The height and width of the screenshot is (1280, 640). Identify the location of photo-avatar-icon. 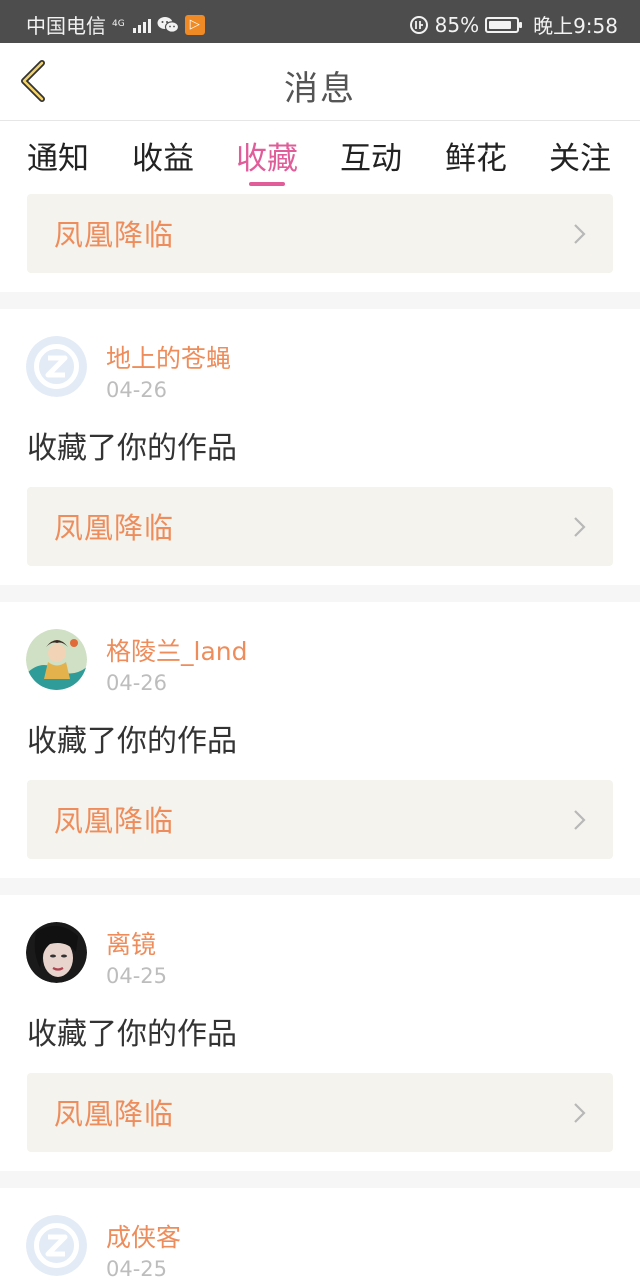
(56, 952).